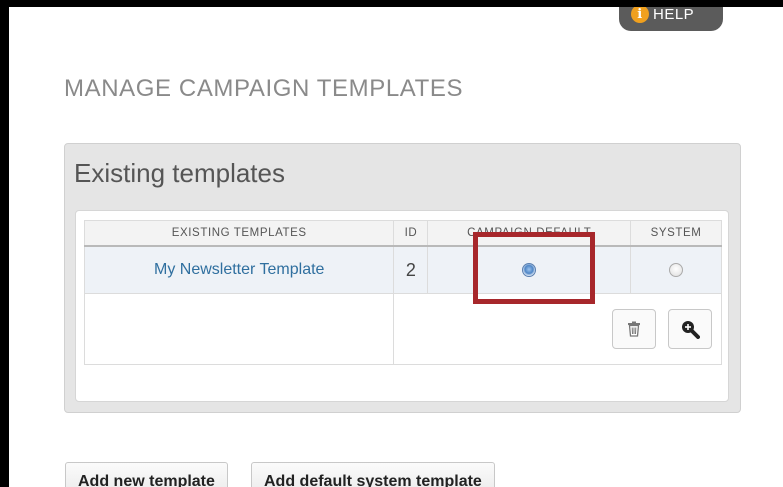 Image resolution: width=783 pixels, height=487 pixels. What do you see at coordinates (239, 329) in the screenshot?
I see `actions-empty-cell` at bounding box center [239, 329].